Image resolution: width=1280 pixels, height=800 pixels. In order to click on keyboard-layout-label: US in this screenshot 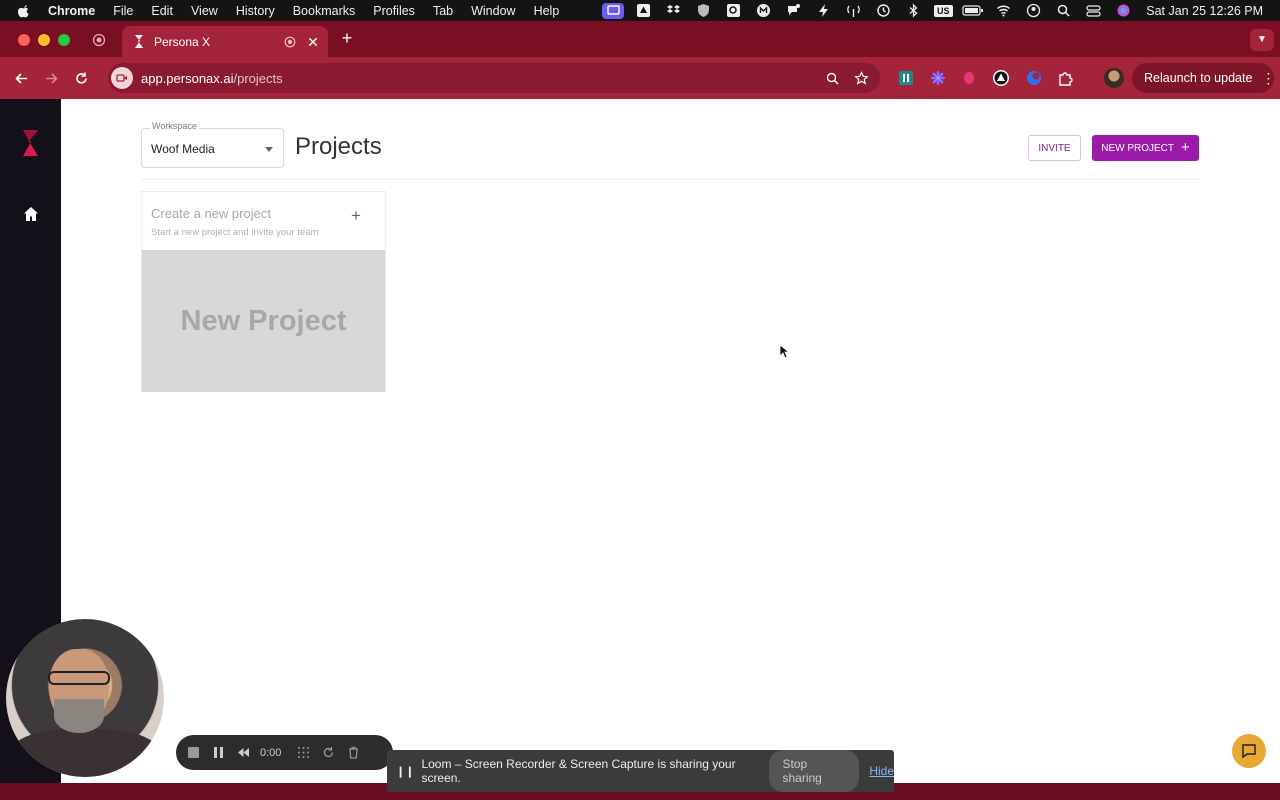, I will do `click(943, 10)`.